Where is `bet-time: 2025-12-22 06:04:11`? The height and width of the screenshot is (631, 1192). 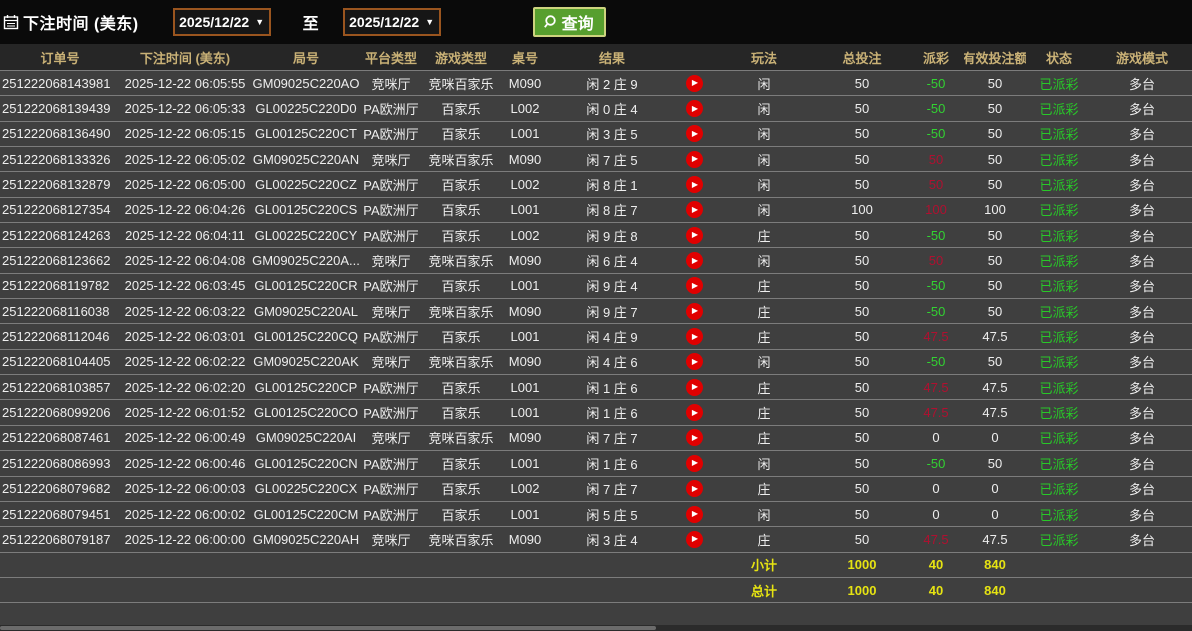
bet-time: 2025-12-22 06:04:11 is located at coordinates (185, 235).